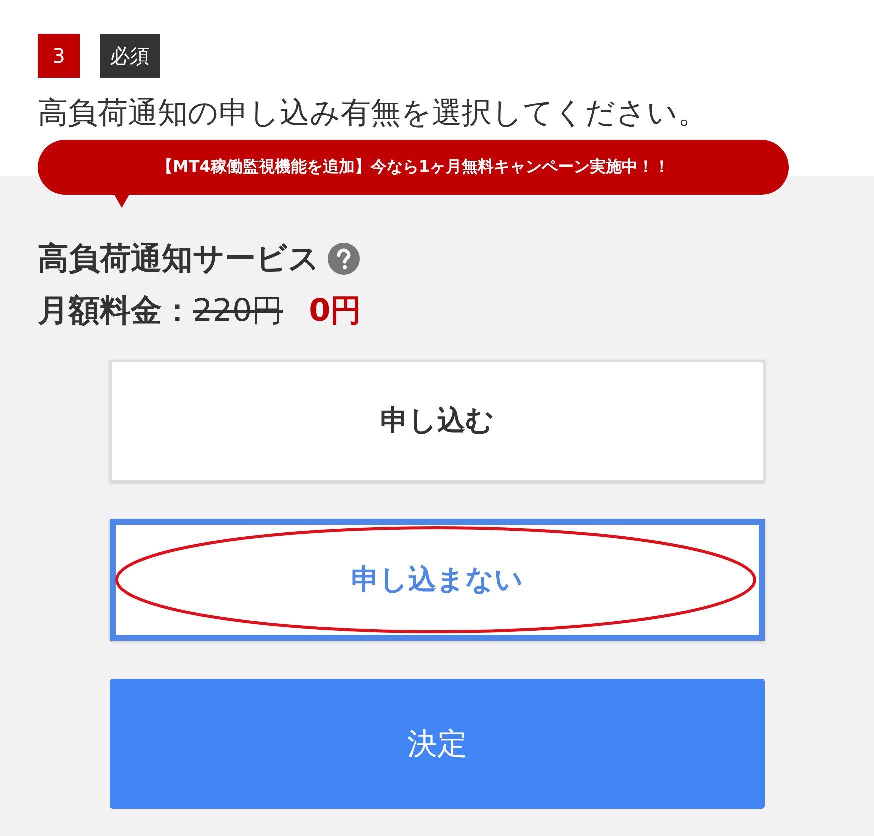  I want to click on new-price: 0円, so click(335, 311).